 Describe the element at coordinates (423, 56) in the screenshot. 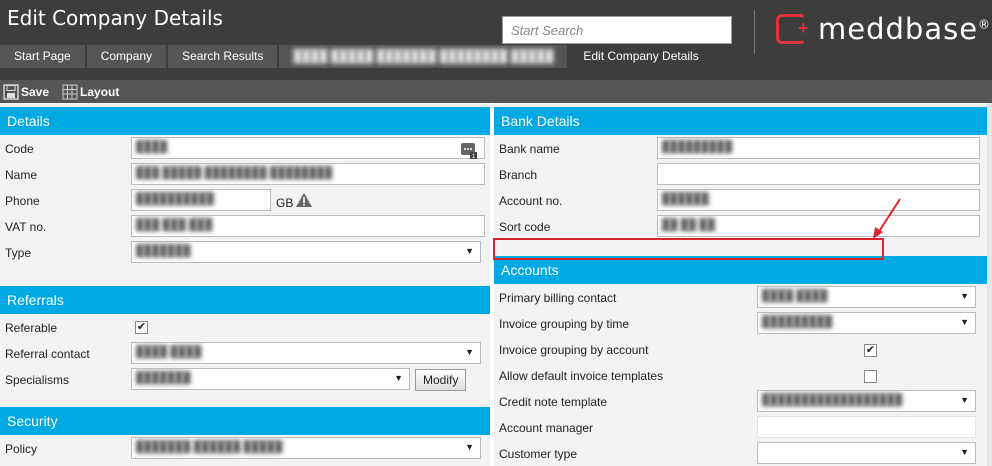

I see `breadcrumb-company-name: ████ █████ ███████ ████████ █████` at that location.